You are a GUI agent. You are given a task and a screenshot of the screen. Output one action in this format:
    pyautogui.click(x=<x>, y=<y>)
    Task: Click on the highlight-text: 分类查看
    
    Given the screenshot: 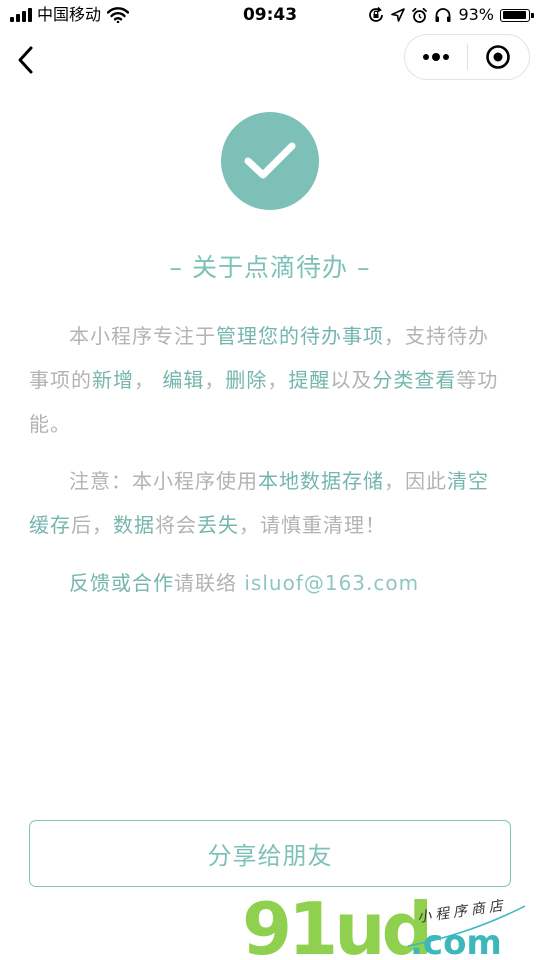 What is the action you would take?
    pyautogui.click(x=414, y=380)
    